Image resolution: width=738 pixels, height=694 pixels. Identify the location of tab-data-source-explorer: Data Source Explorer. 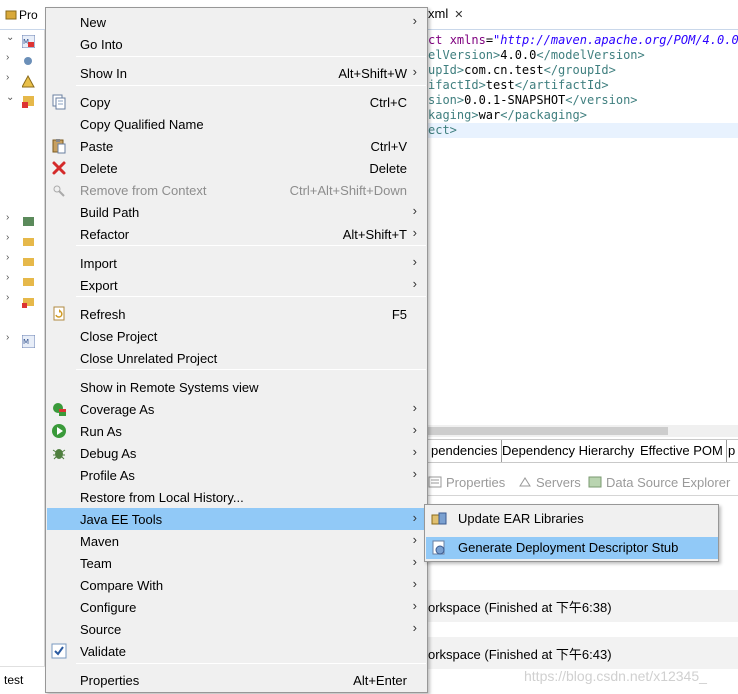
(659, 482).